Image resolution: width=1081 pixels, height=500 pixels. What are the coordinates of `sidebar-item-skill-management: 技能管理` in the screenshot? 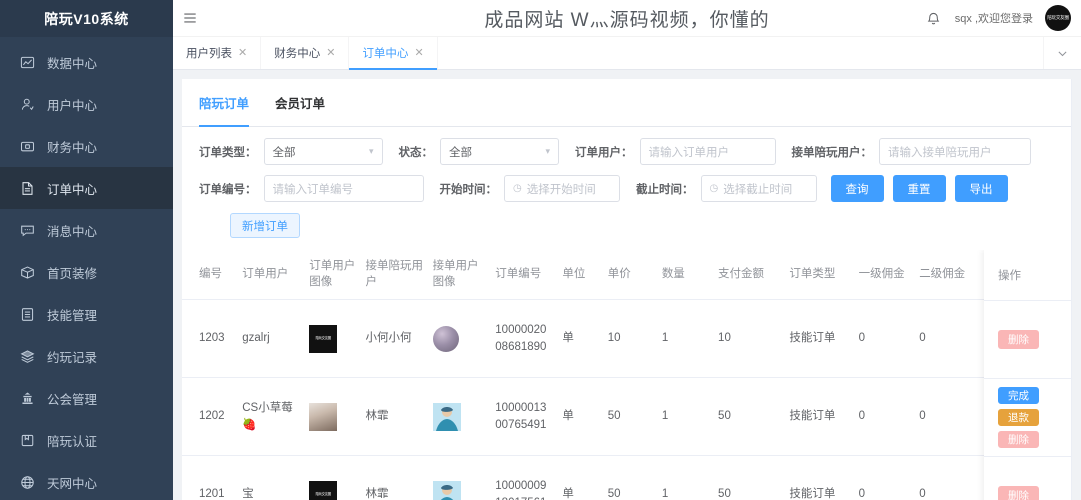 It's located at (86, 314).